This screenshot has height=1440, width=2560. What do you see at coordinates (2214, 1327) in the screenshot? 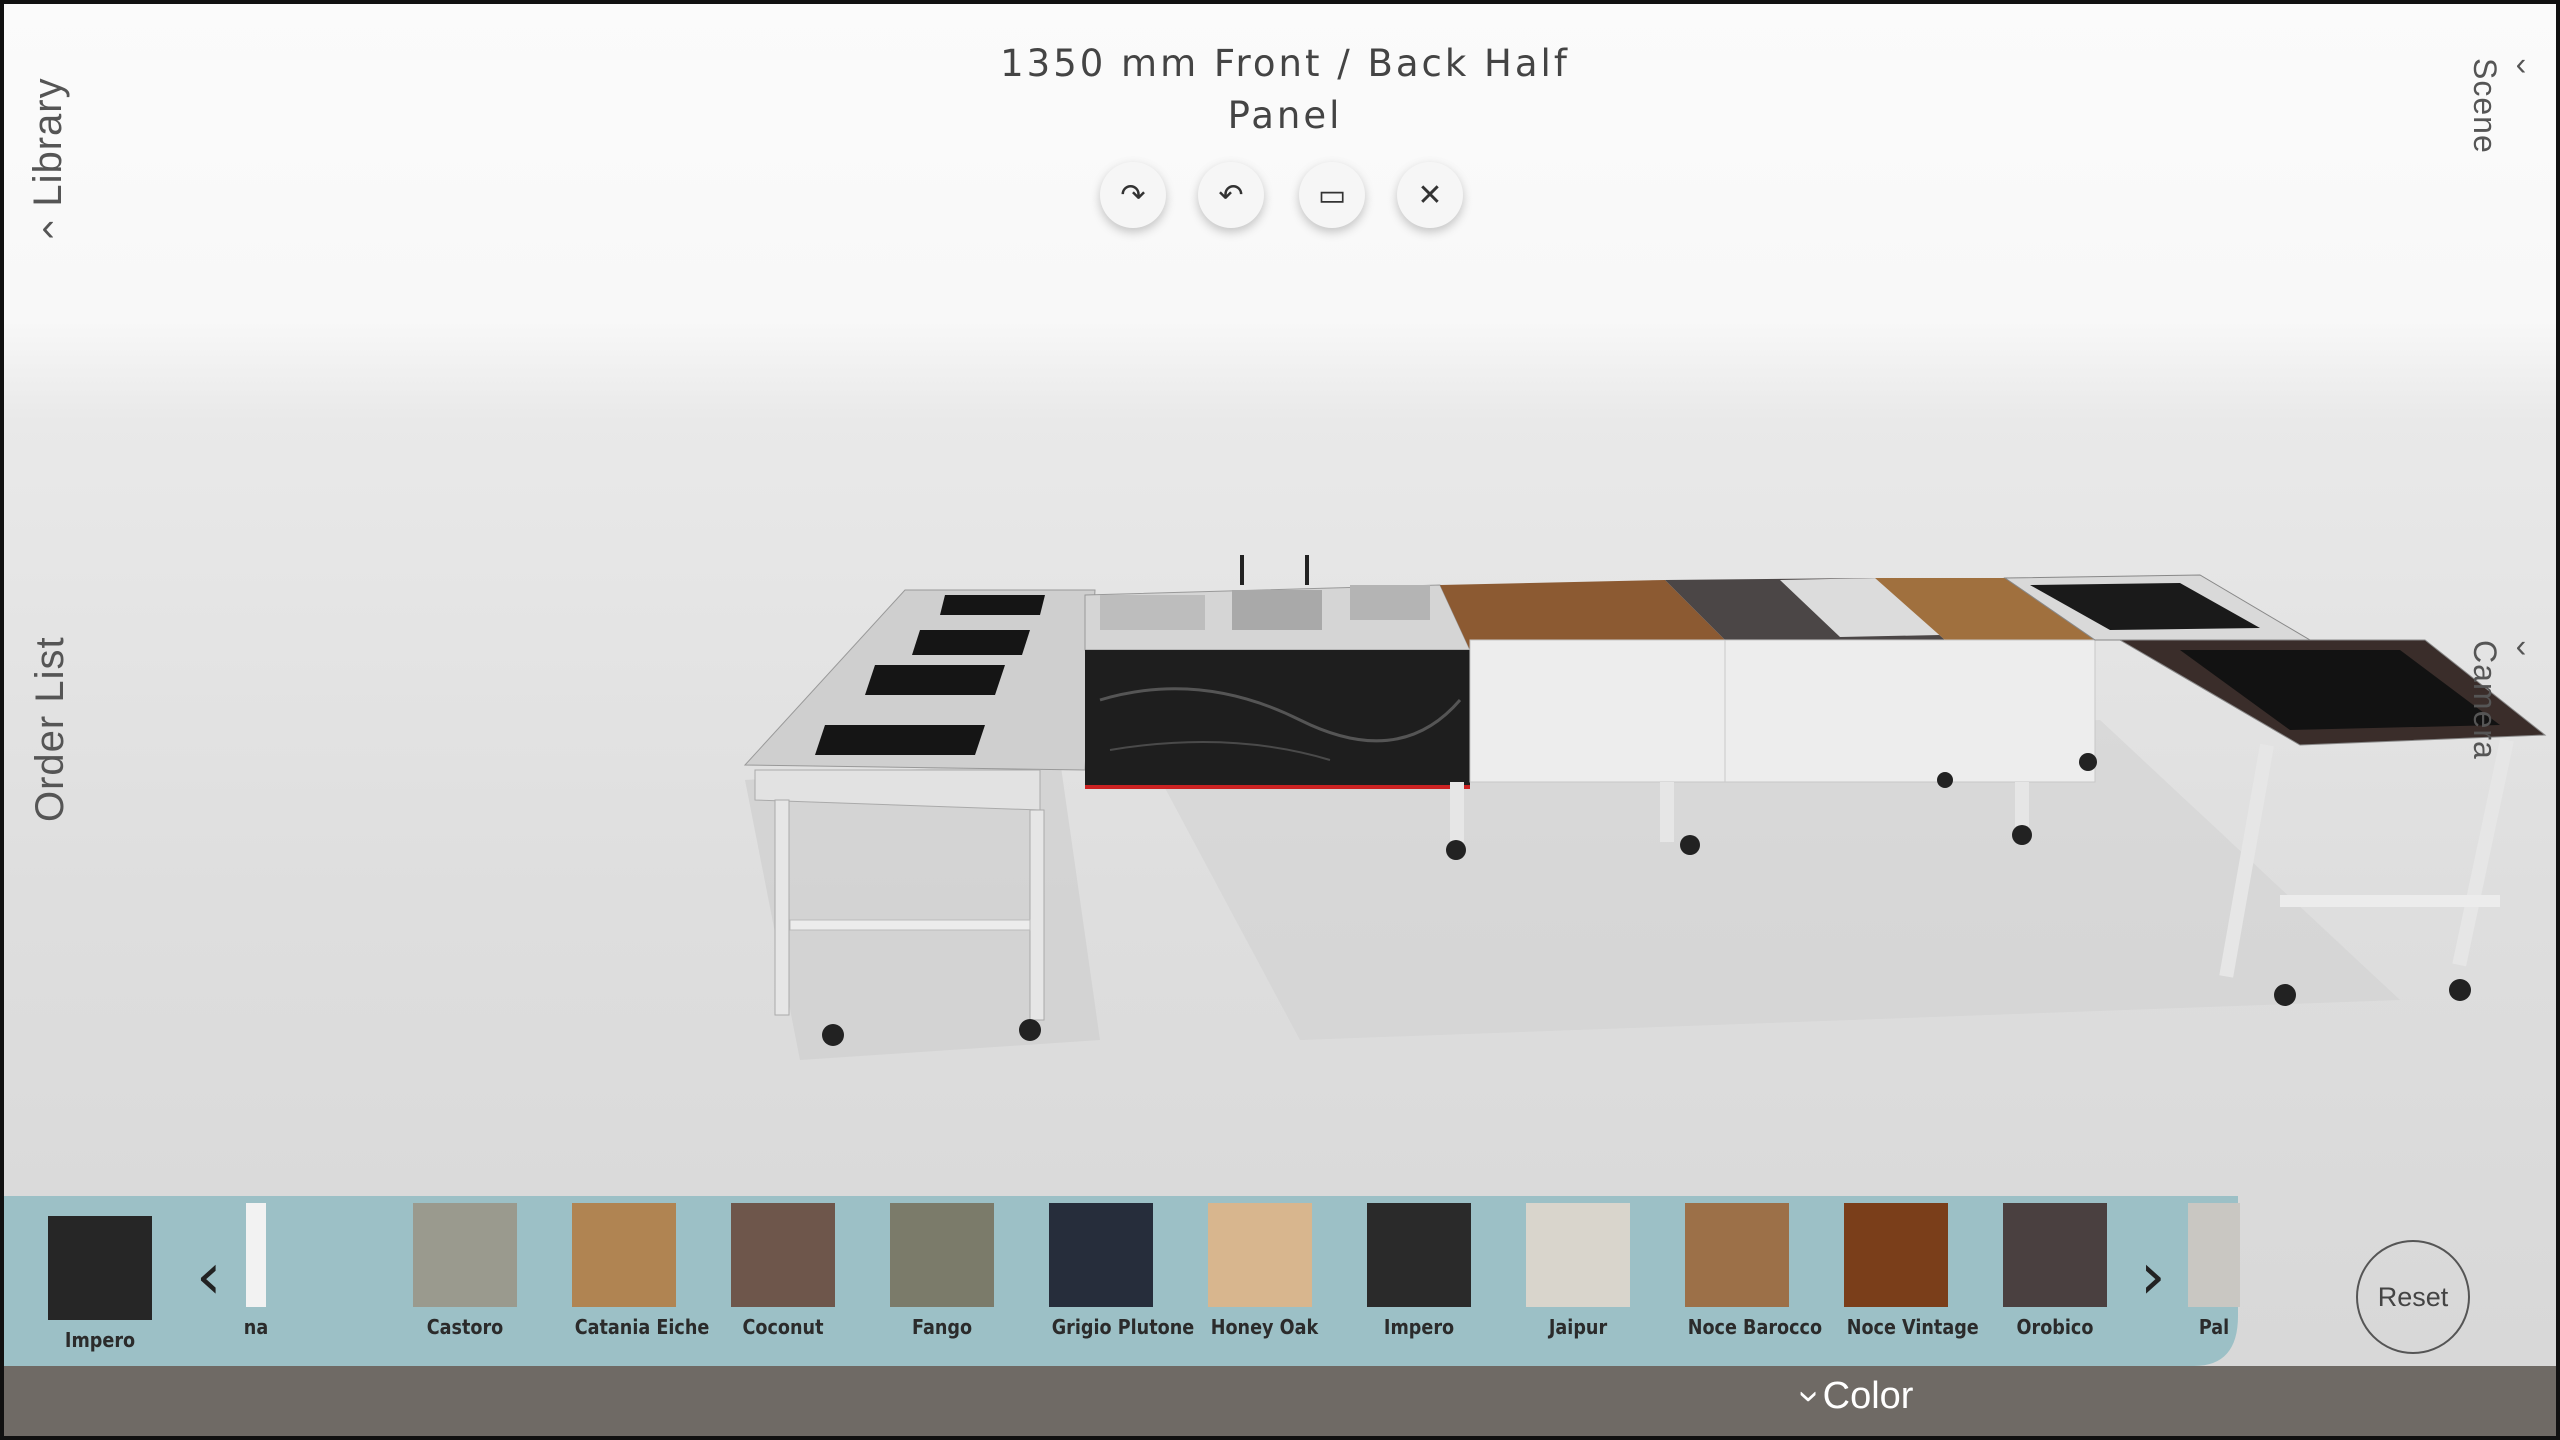
I see `color-swatch-label: Pal` at bounding box center [2214, 1327].